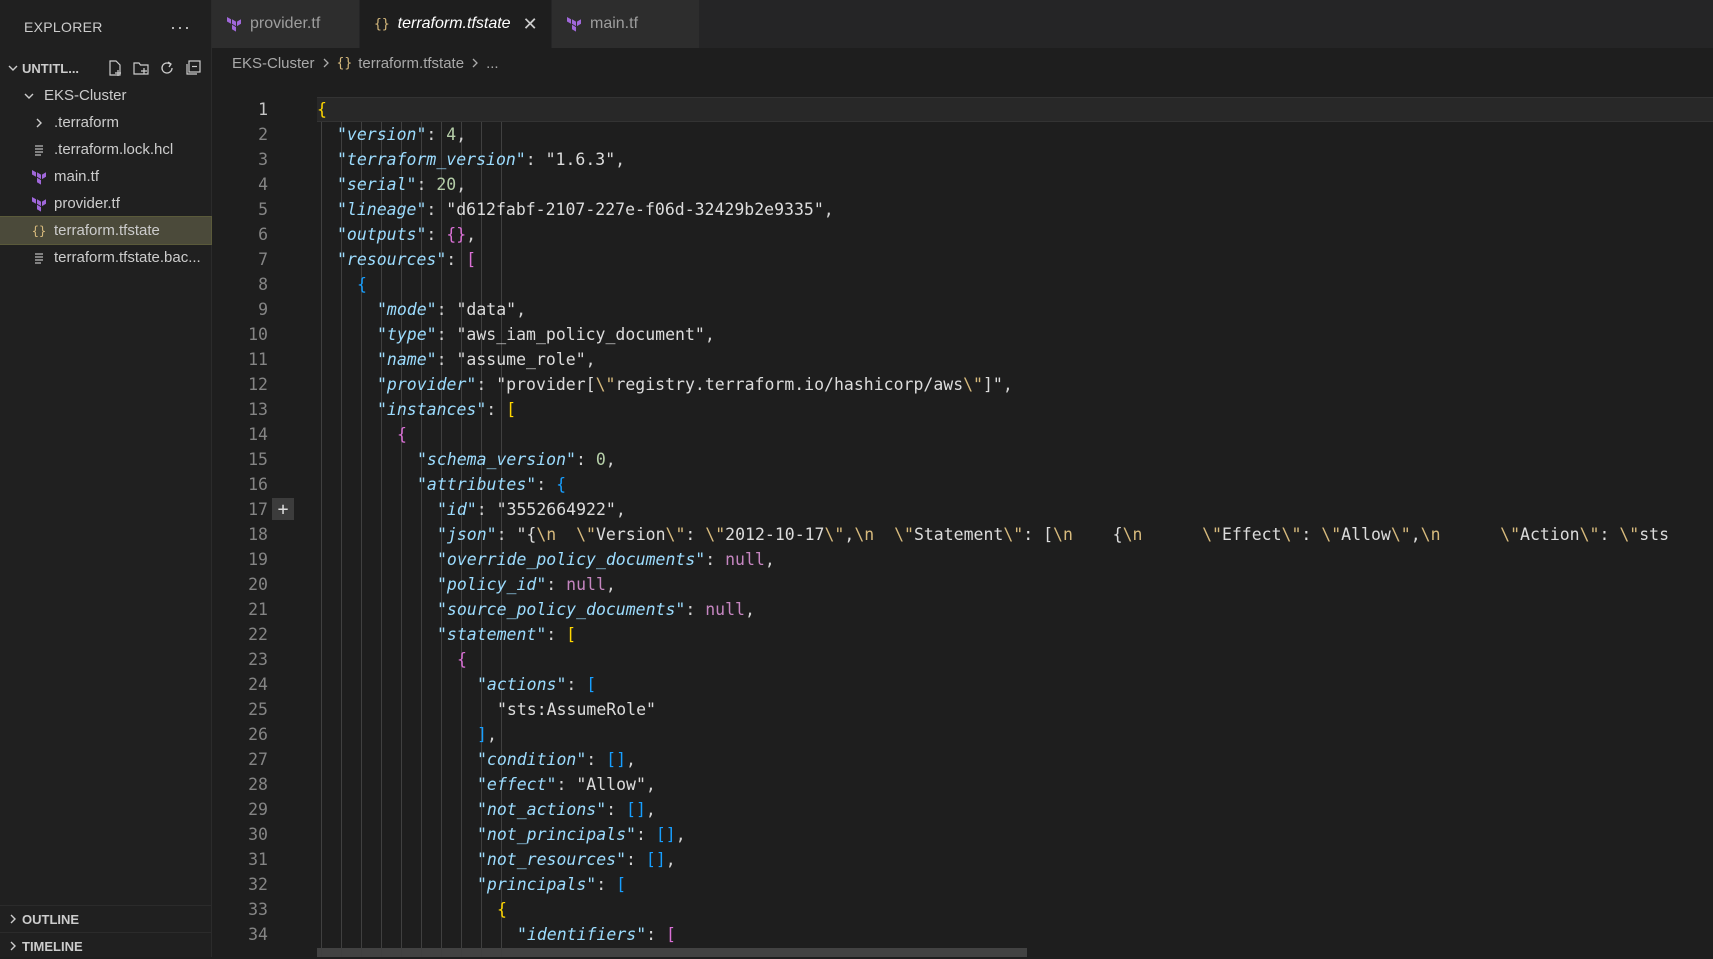 The image size is (1713, 959). I want to click on code-line: 24 "actions": [, so click(962, 684).